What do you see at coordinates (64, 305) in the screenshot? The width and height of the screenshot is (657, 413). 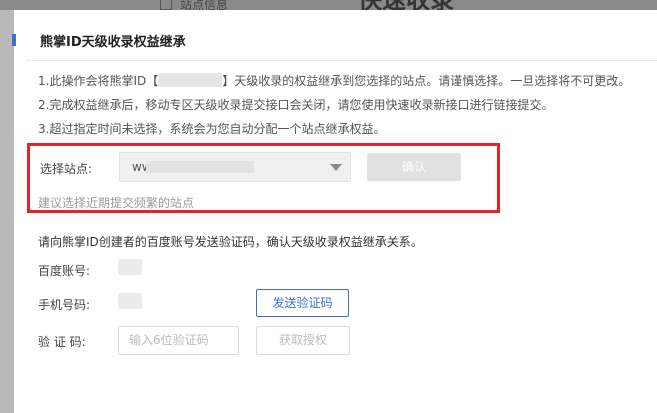 I see `phone-label: 手机号码:` at bounding box center [64, 305].